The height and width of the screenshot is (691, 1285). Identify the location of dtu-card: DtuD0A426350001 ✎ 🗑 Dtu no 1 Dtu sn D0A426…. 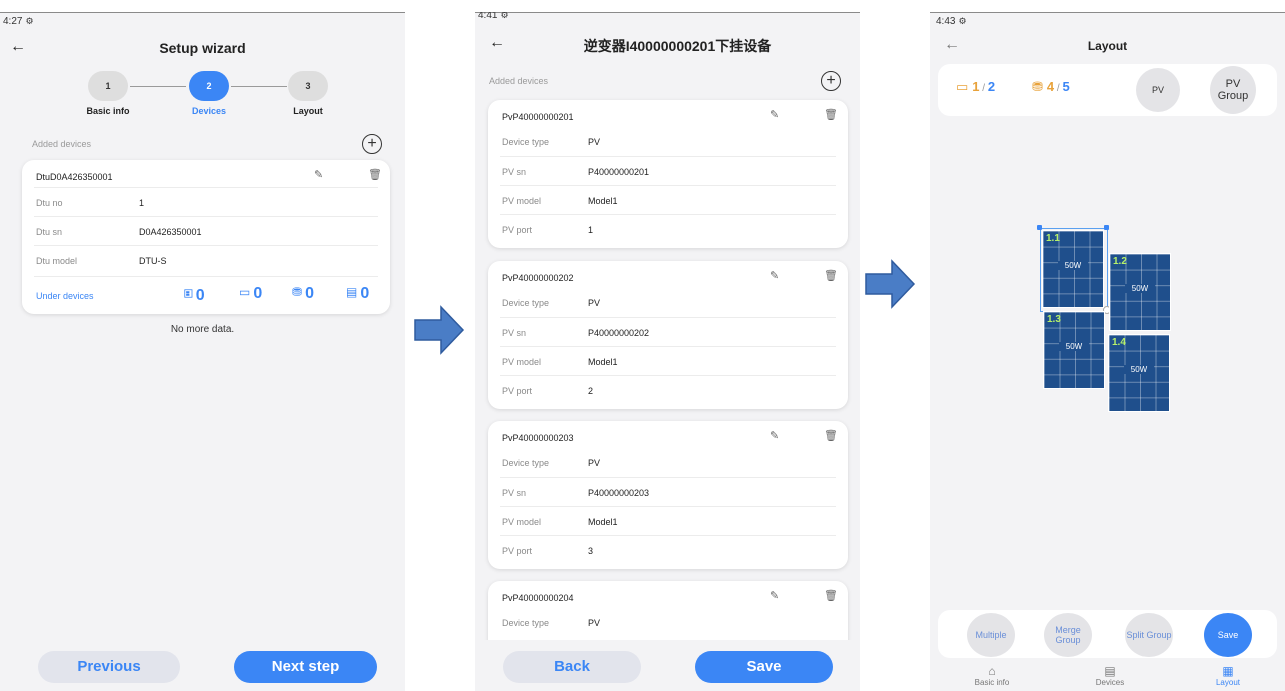
(206, 237).